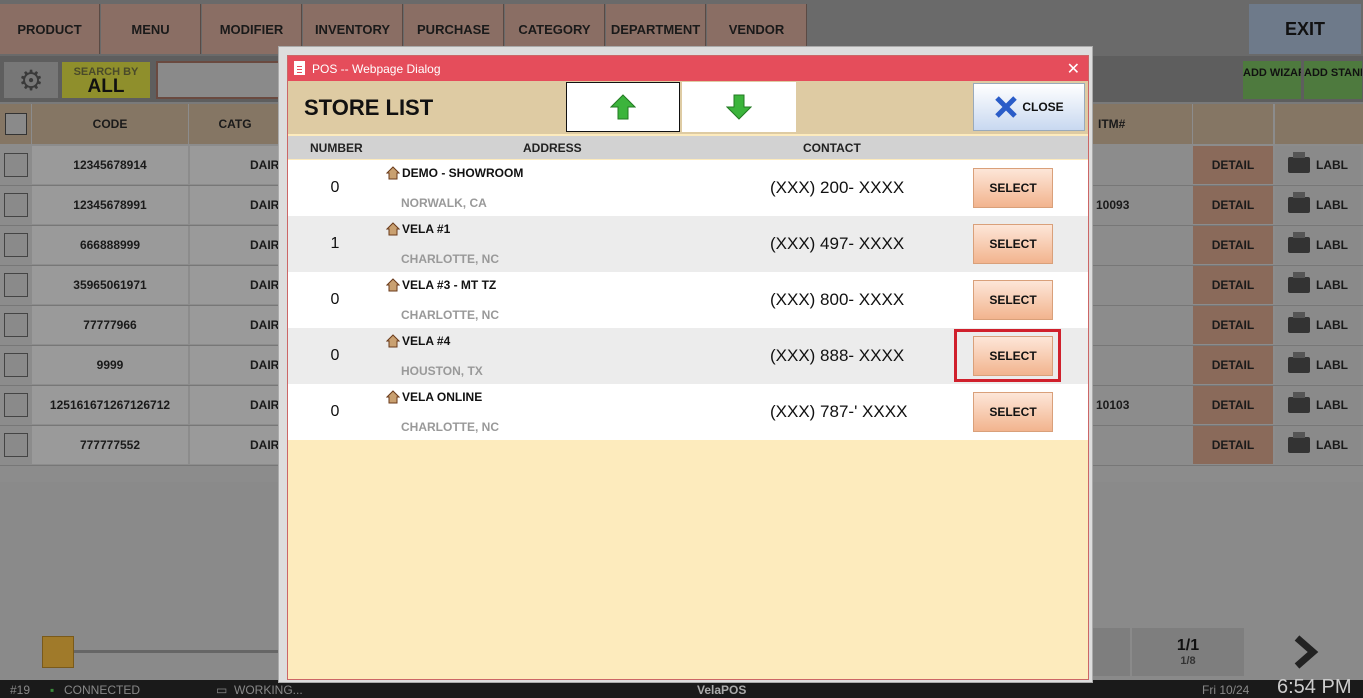 The height and width of the screenshot is (698, 1363). I want to click on row-code: 777777552, so click(110, 445).